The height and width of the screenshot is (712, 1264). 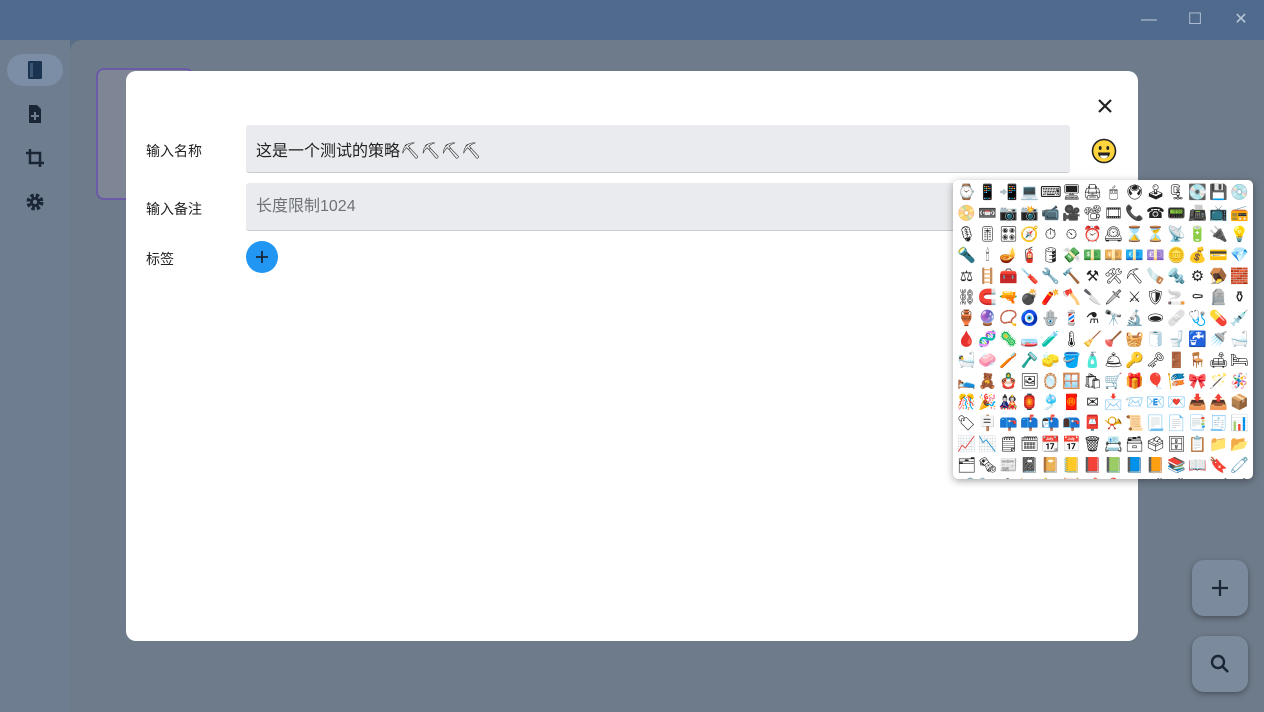 I want to click on emoji-option: 💳, so click(x=1218, y=255).